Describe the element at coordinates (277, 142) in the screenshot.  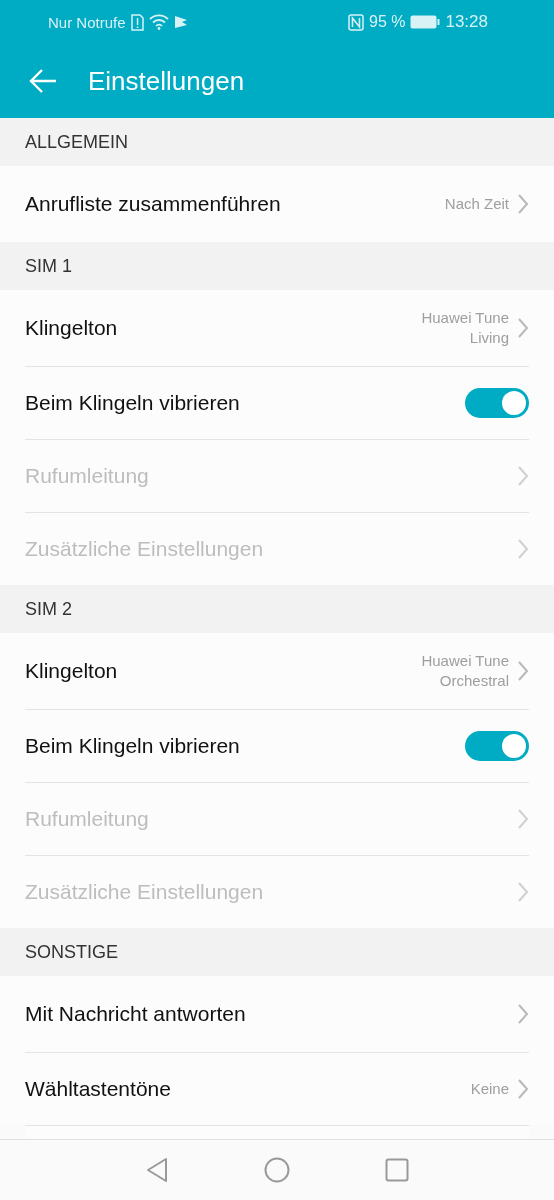
I see `section-header: ALLGEMEIN` at that location.